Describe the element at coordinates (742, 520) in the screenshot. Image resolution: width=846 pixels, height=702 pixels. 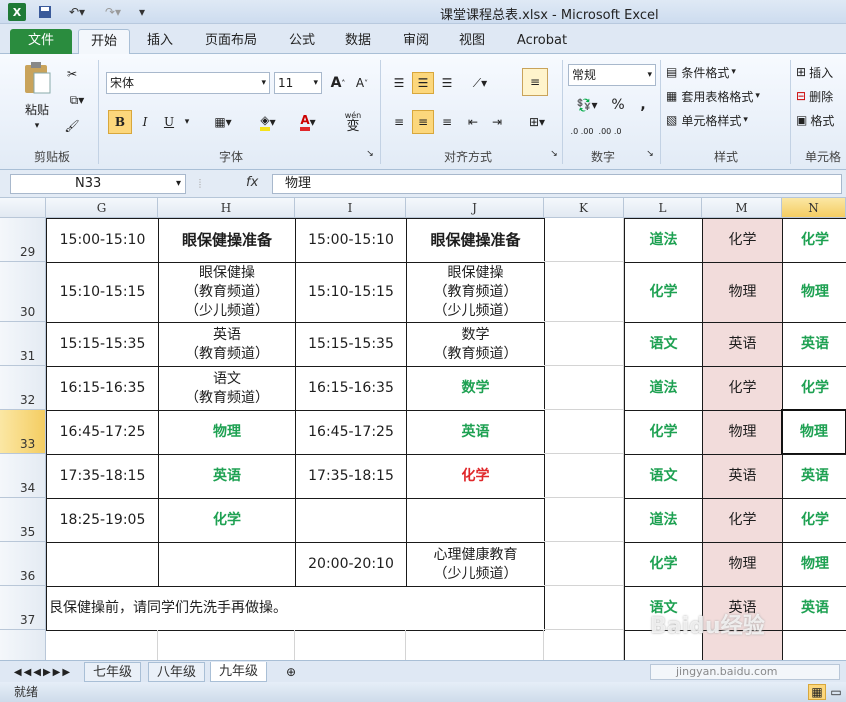
I see `cell-m35: 化学` at that location.